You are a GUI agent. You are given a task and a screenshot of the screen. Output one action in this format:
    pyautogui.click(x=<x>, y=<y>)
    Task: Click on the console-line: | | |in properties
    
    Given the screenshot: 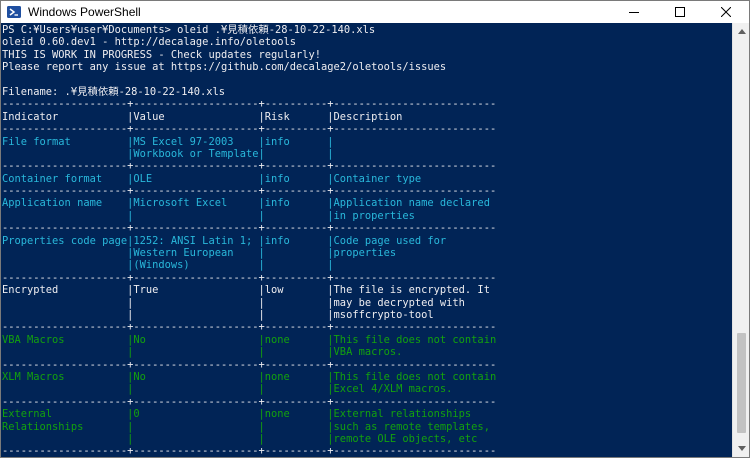 What is the action you would take?
    pyautogui.click(x=208, y=215)
    